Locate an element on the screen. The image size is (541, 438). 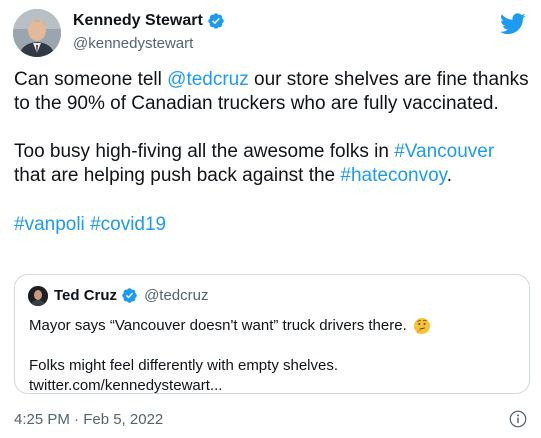
quoted-author-name: Ted Cruz is located at coordinates (85, 295).